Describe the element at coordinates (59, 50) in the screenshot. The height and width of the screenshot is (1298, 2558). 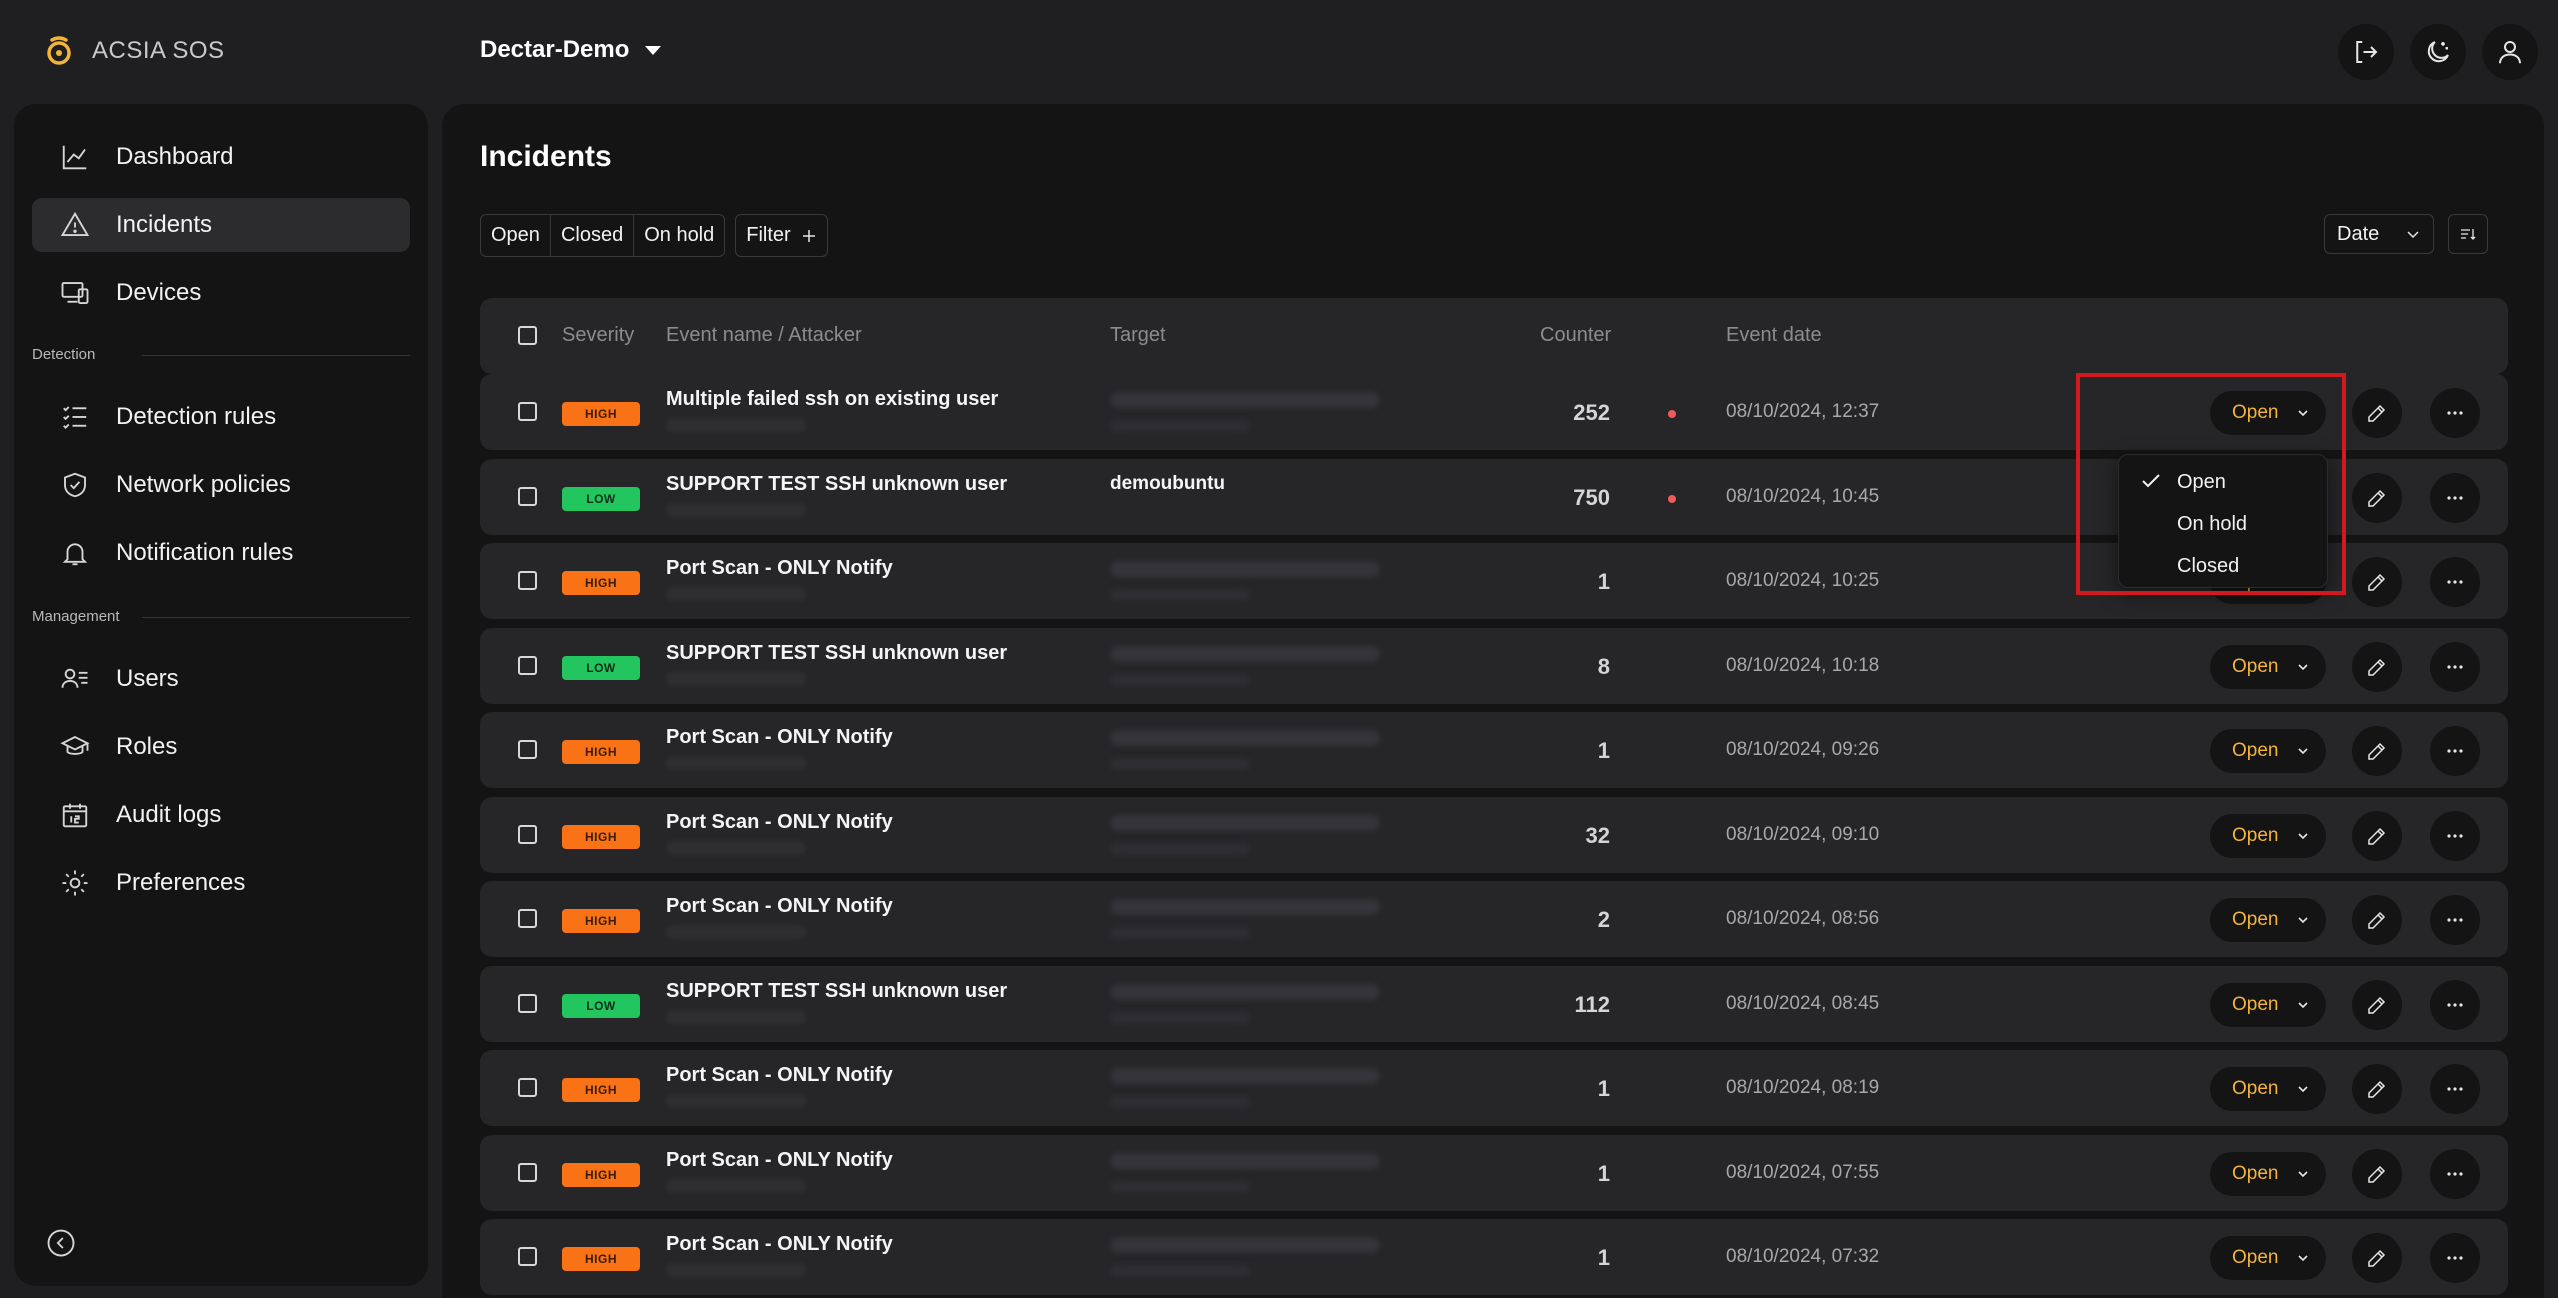
I see `acsia-logo-icon` at that location.